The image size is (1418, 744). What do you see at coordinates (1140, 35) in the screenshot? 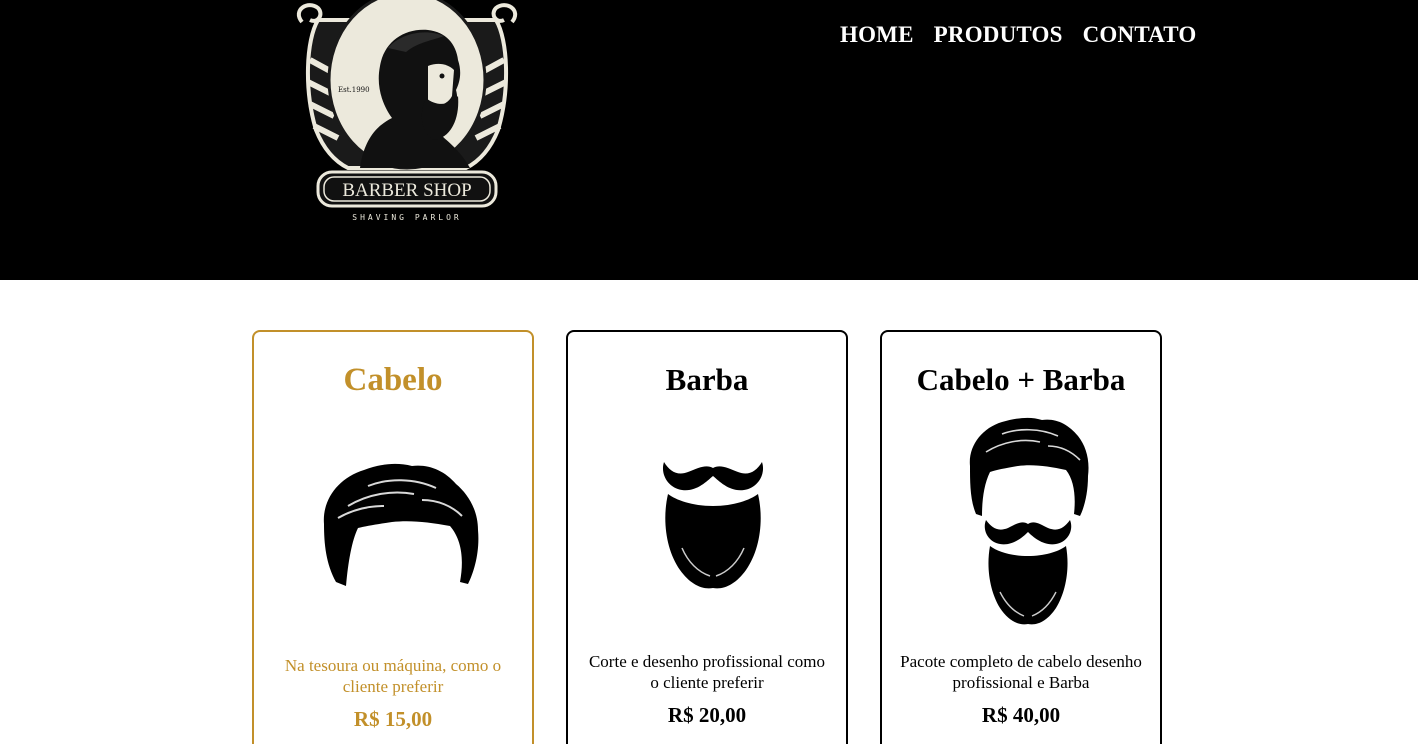
I see `nav-contato: CONTATO` at bounding box center [1140, 35].